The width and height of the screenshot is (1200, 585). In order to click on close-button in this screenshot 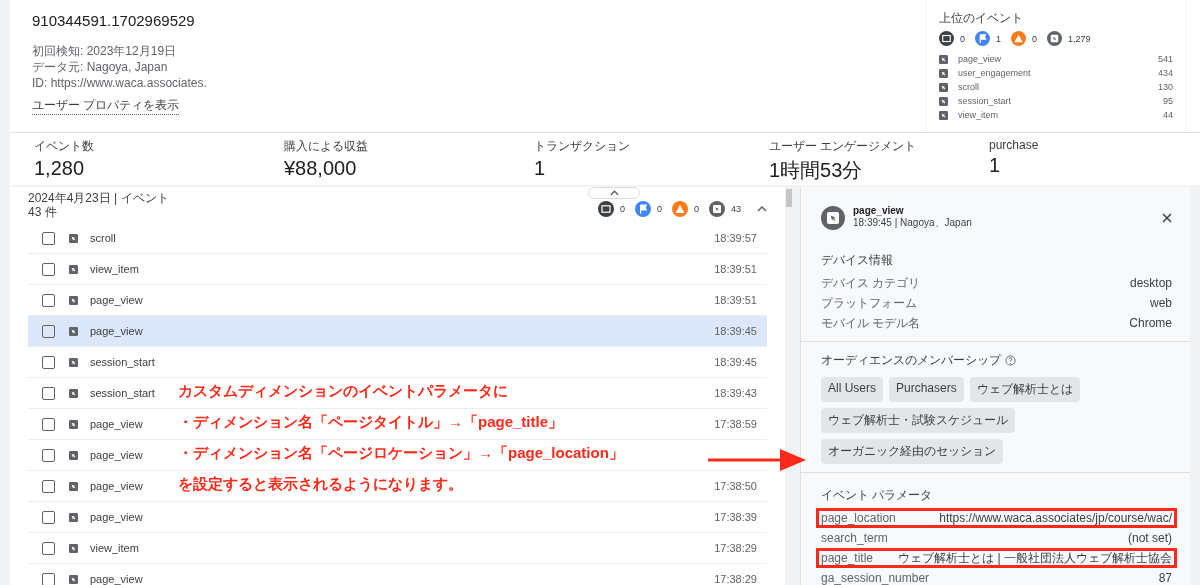, I will do `click(1167, 217)`.